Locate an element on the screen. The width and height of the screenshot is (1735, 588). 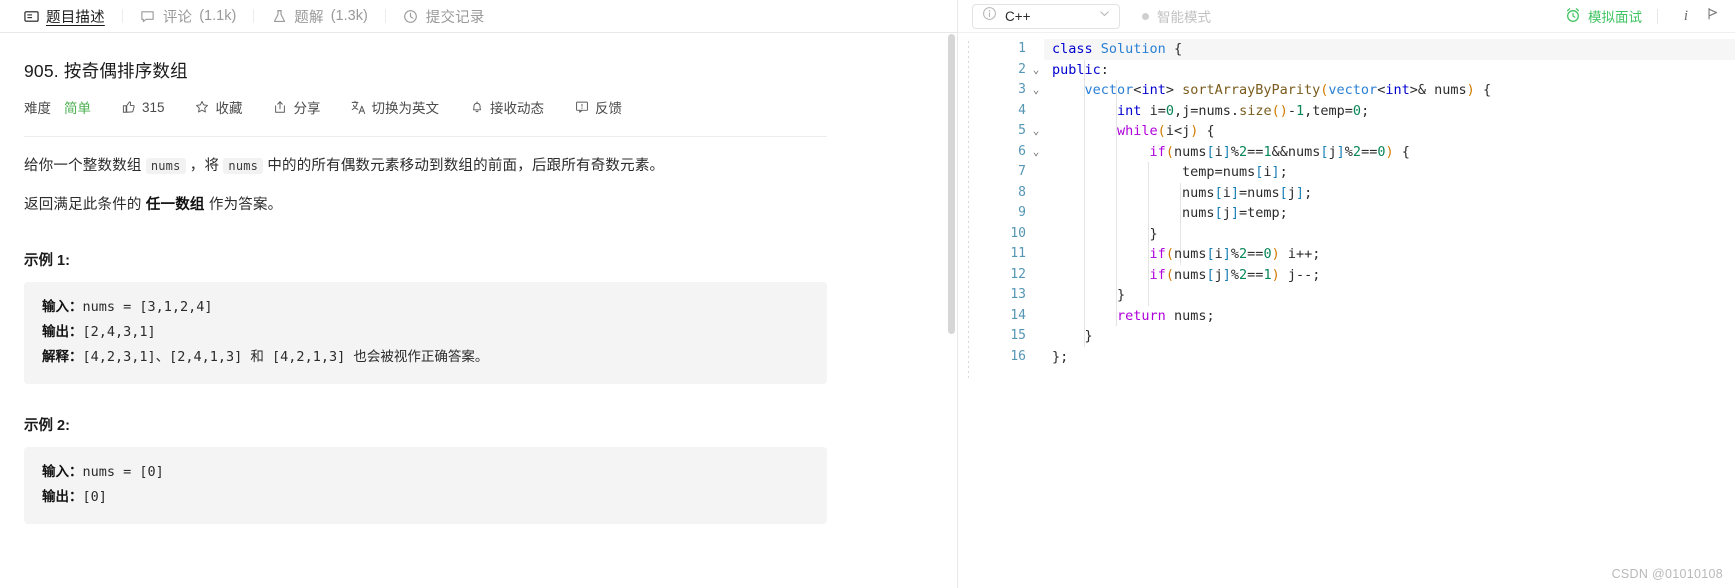
example-line-value: nums = [0] is located at coordinates (123, 471).